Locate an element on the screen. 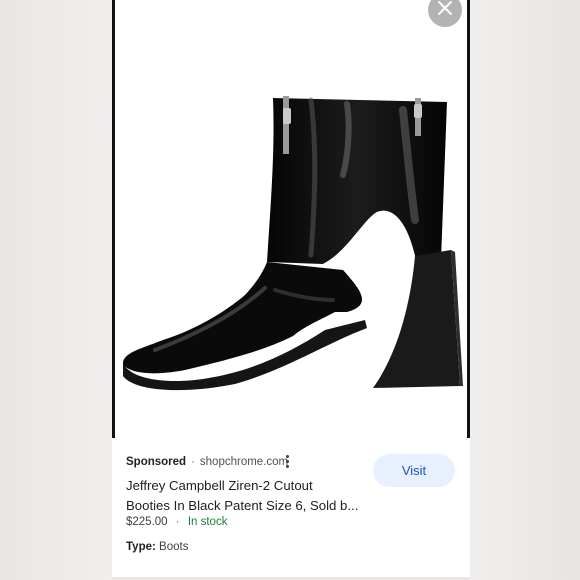 This screenshot has height=580, width=580. product-type-row: Type: Boots is located at coordinates (157, 547).